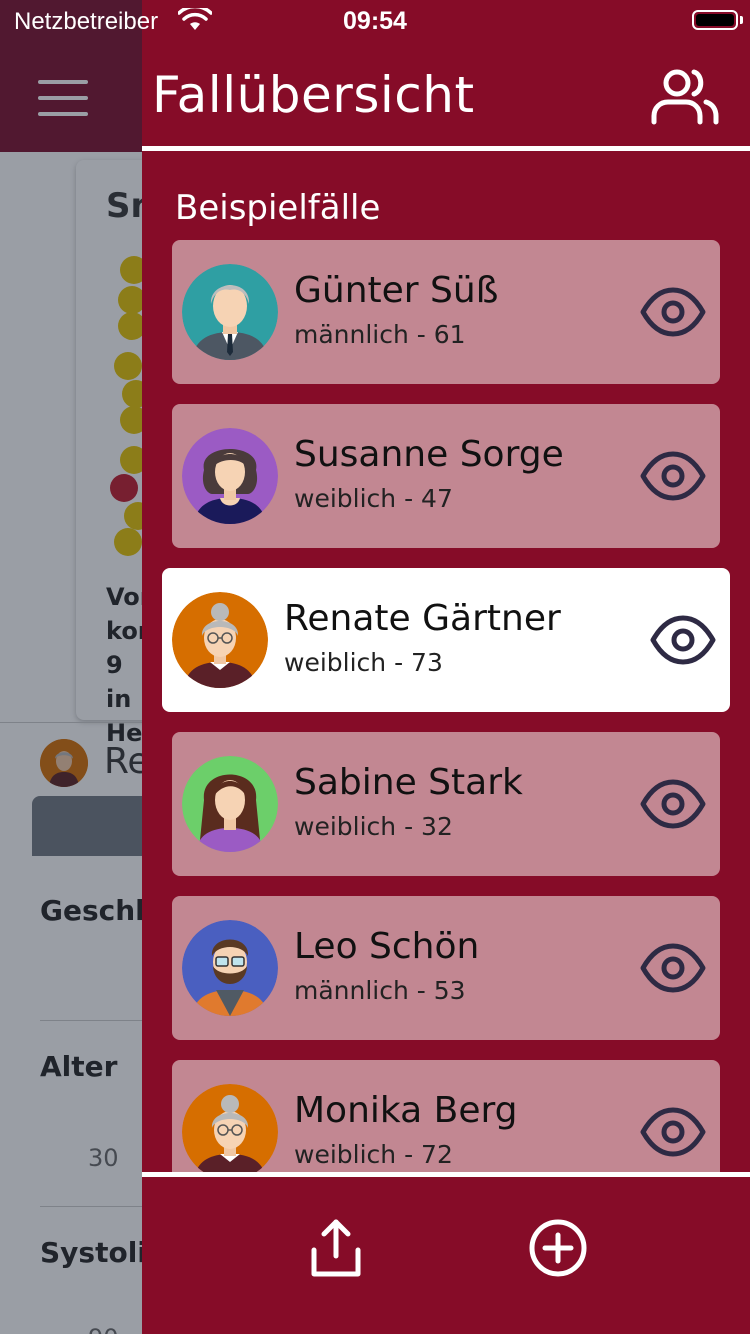  What do you see at coordinates (387, 946) in the screenshot?
I see `case-name: Leo Schön` at bounding box center [387, 946].